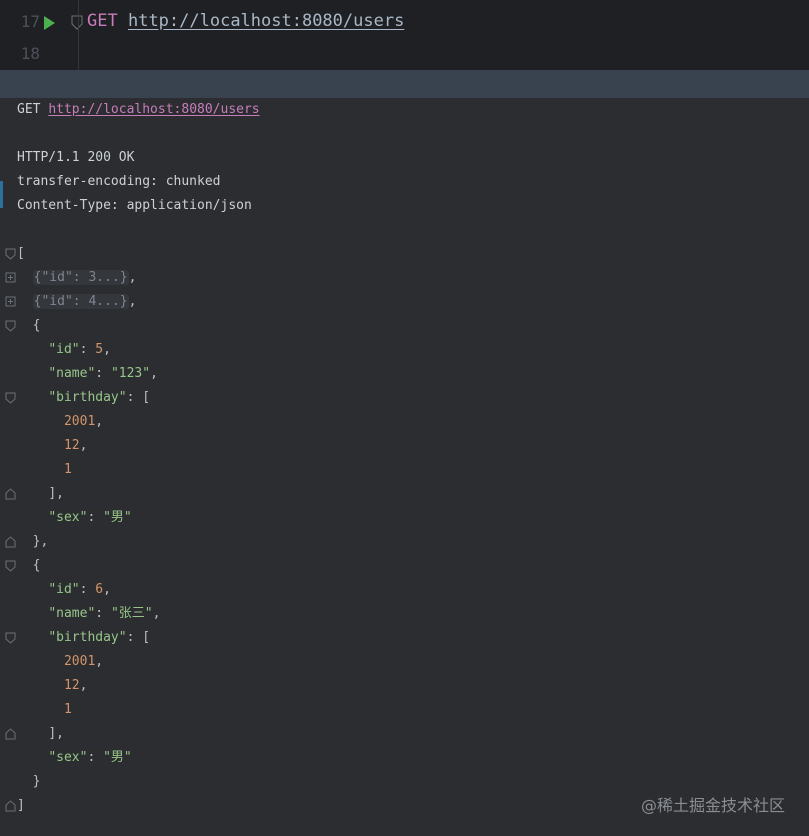  I want to click on status-line: HTTP/1.1 200 OK, so click(76, 157).